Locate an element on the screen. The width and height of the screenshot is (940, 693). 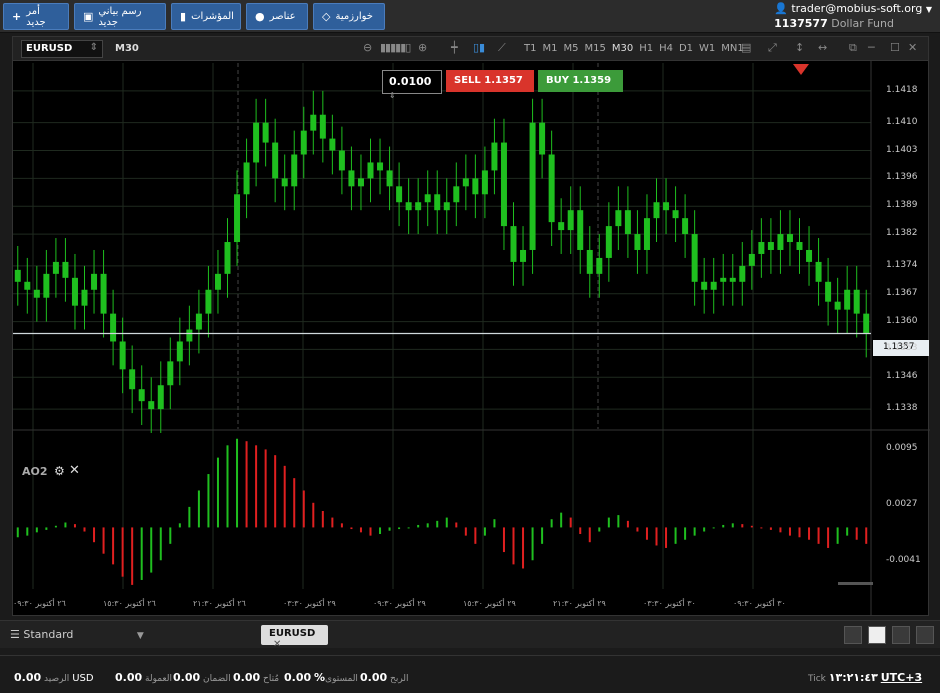
tab-m1: M1 is located at coordinates (549, 48).